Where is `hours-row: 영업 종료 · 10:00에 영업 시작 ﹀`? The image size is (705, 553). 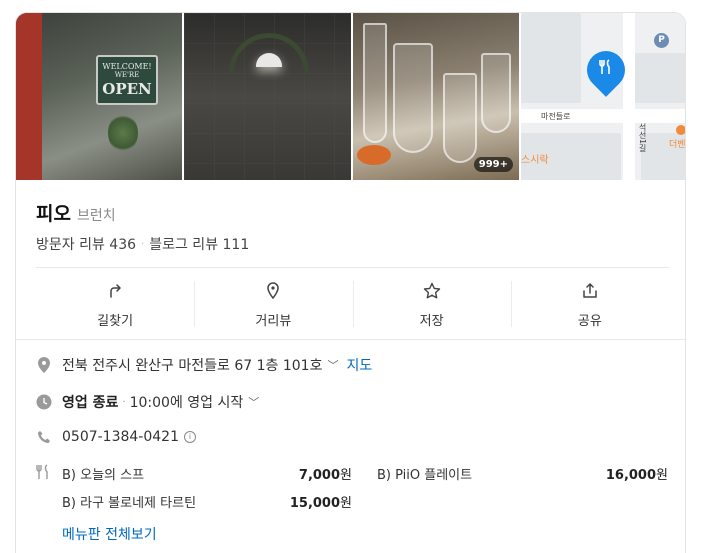 hours-row: 영업 종료 · 10:00에 영업 시작 ﹀ is located at coordinates (147, 402).